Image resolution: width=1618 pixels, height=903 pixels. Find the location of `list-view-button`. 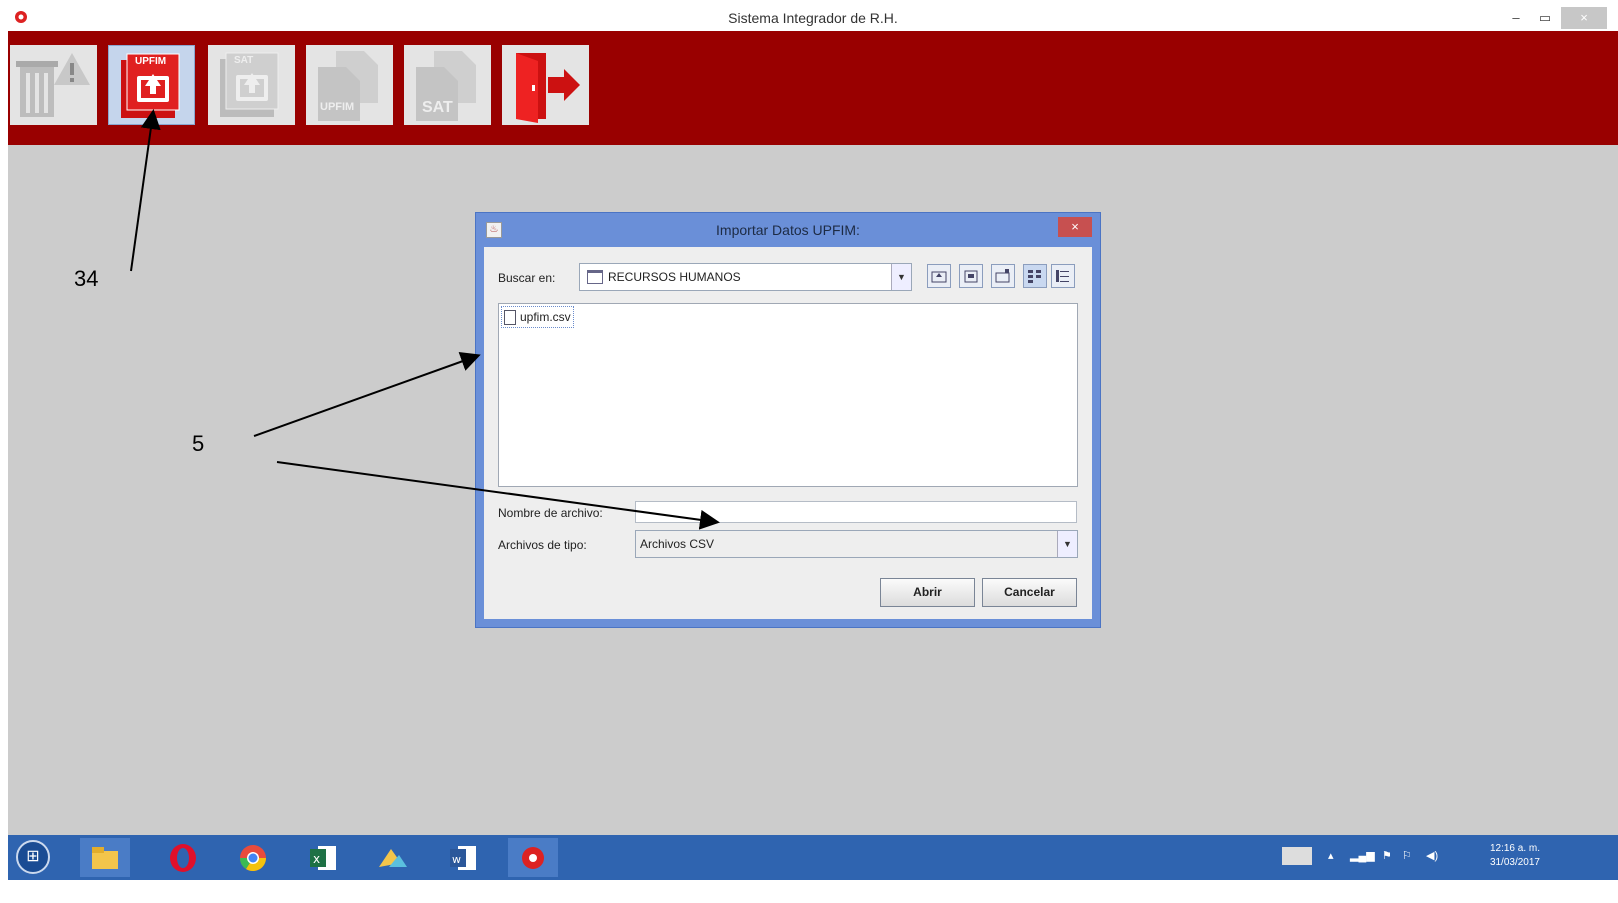

list-view-button is located at coordinates (1035, 276).